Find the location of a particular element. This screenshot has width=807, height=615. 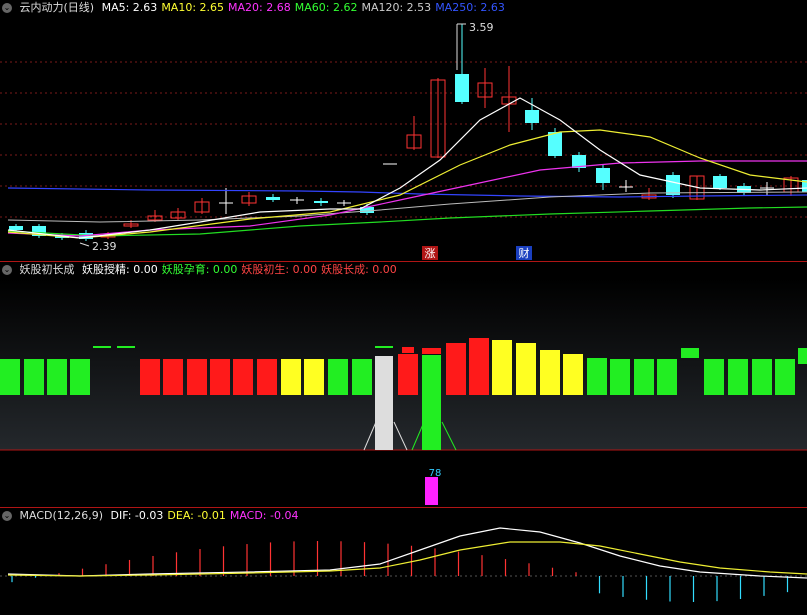

signal-bar is located at coordinates (431, 491).